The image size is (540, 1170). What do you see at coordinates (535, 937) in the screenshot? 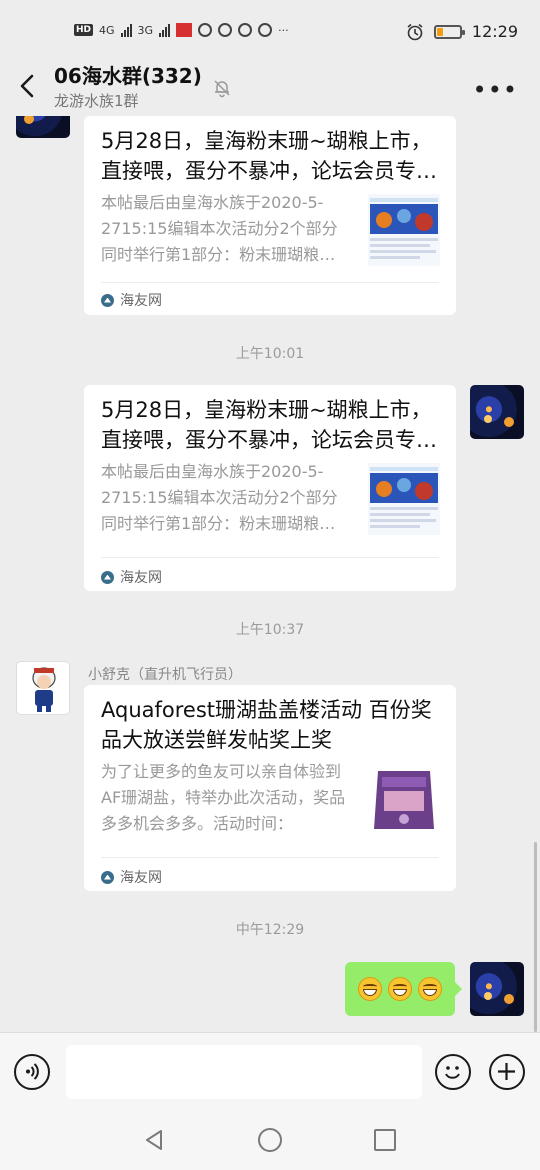
I see `chat-scrollbar` at bounding box center [535, 937].